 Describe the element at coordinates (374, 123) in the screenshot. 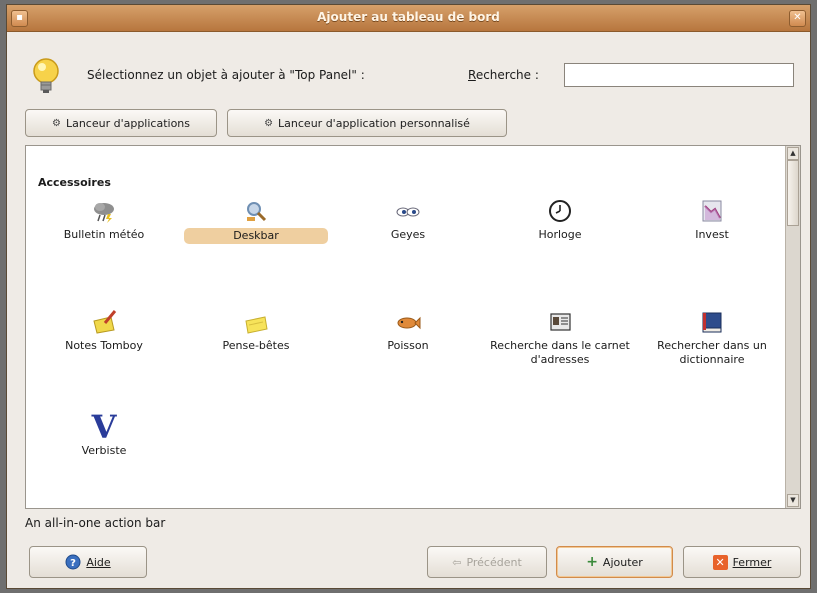

I see `custom-launcher-label: Lanceur d'application personnalisé` at that location.